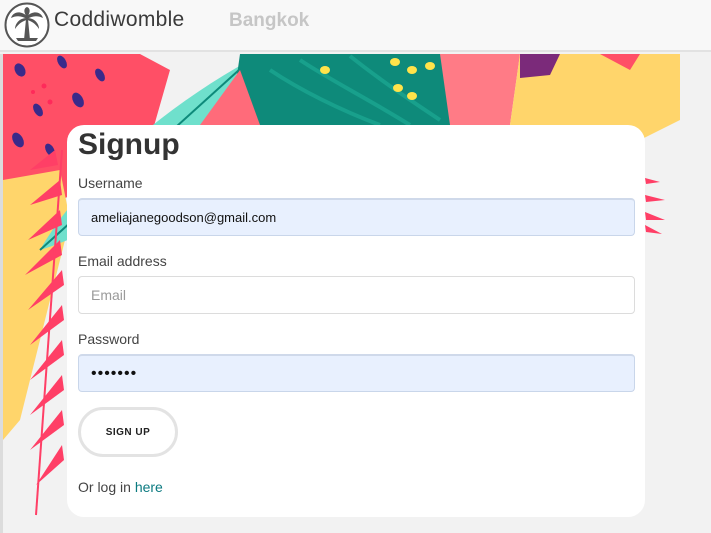 Image resolution: width=711 pixels, height=533 pixels. Describe the element at coordinates (109, 339) in the screenshot. I see `password-label: Password` at that location.